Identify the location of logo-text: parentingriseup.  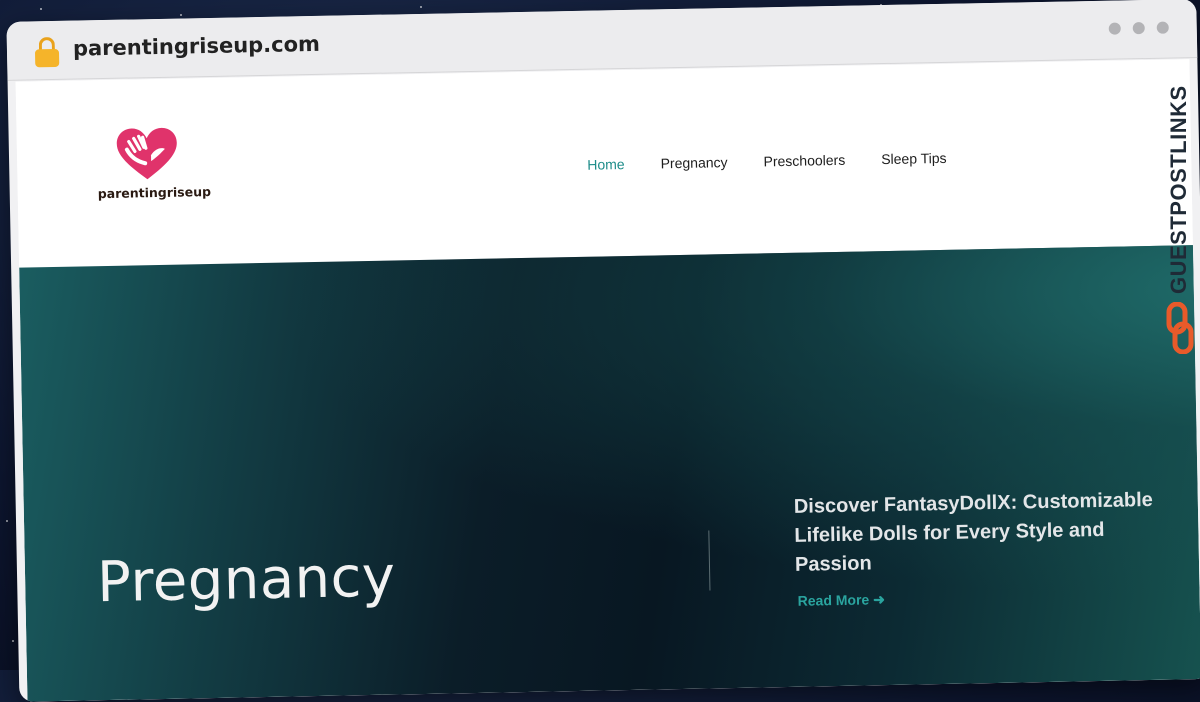
(154, 192).